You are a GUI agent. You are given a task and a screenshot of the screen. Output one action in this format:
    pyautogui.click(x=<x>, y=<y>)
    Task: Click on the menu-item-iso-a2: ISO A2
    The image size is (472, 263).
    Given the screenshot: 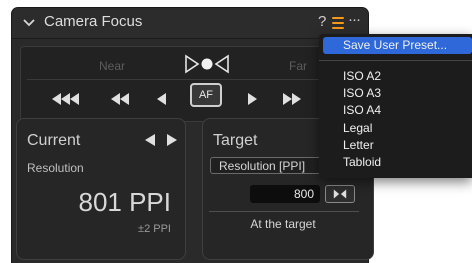 What is the action you would take?
    pyautogui.click(x=362, y=76)
    